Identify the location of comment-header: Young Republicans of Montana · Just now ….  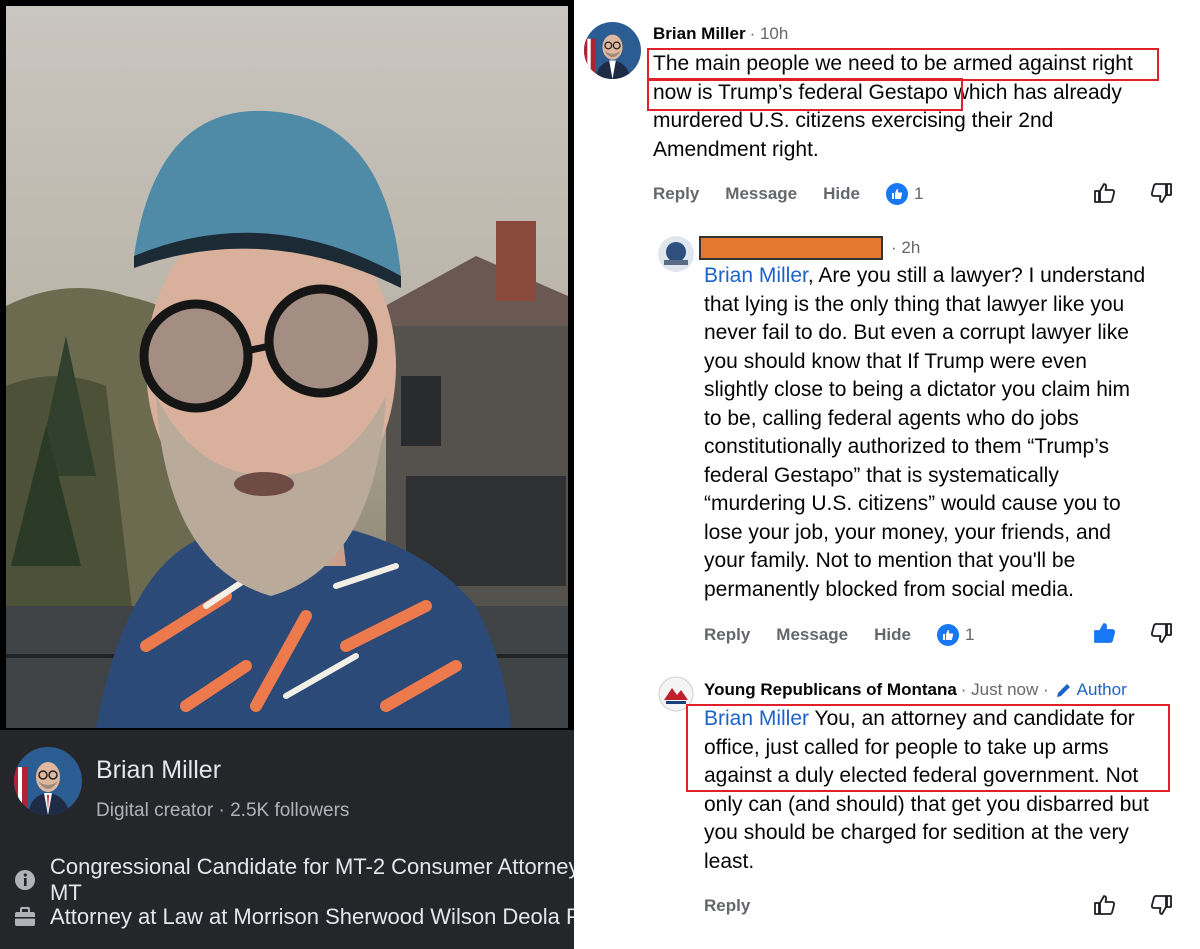
(915, 690).